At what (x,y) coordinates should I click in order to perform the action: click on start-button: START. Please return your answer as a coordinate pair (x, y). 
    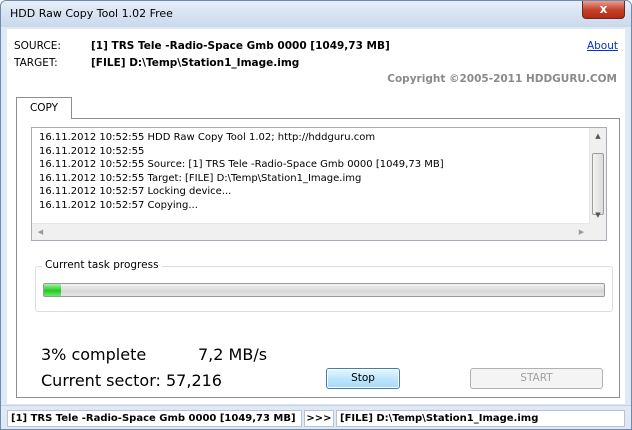
    Looking at the image, I should click on (536, 378).